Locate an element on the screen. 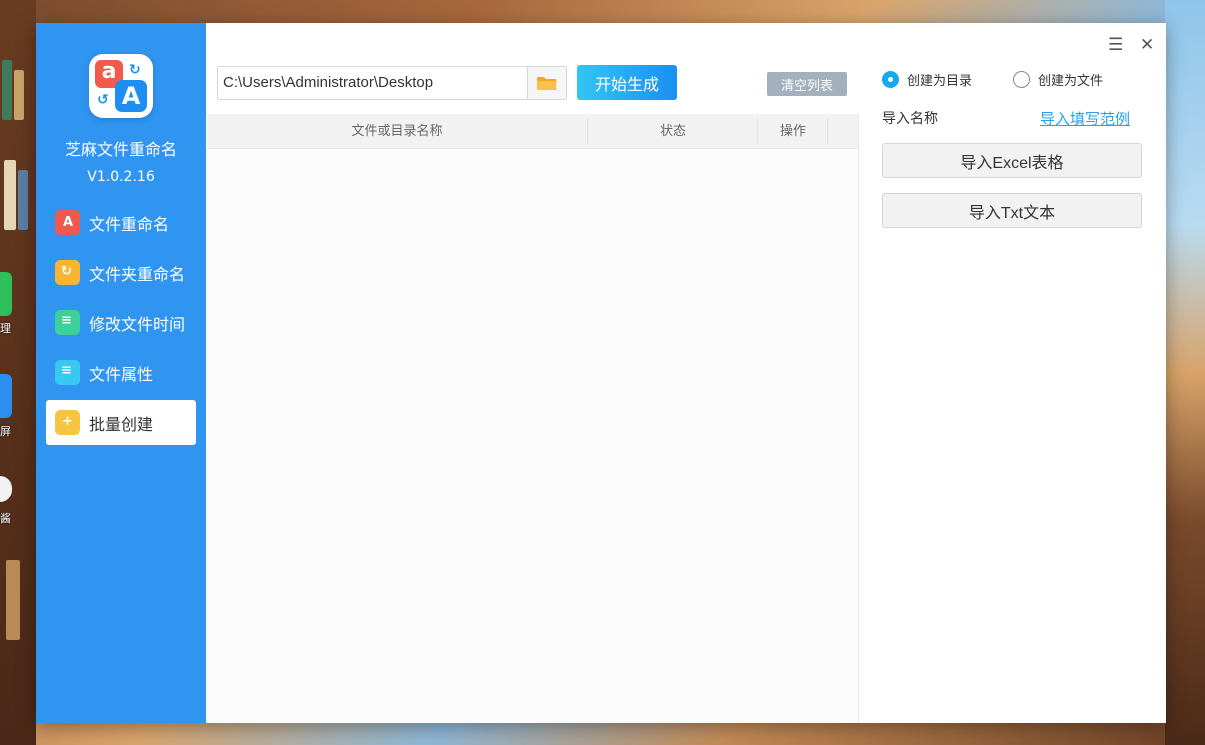 The height and width of the screenshot is (745, 1205). app-name: 芝麻文件重命名 is located at coordinates (120, 149).